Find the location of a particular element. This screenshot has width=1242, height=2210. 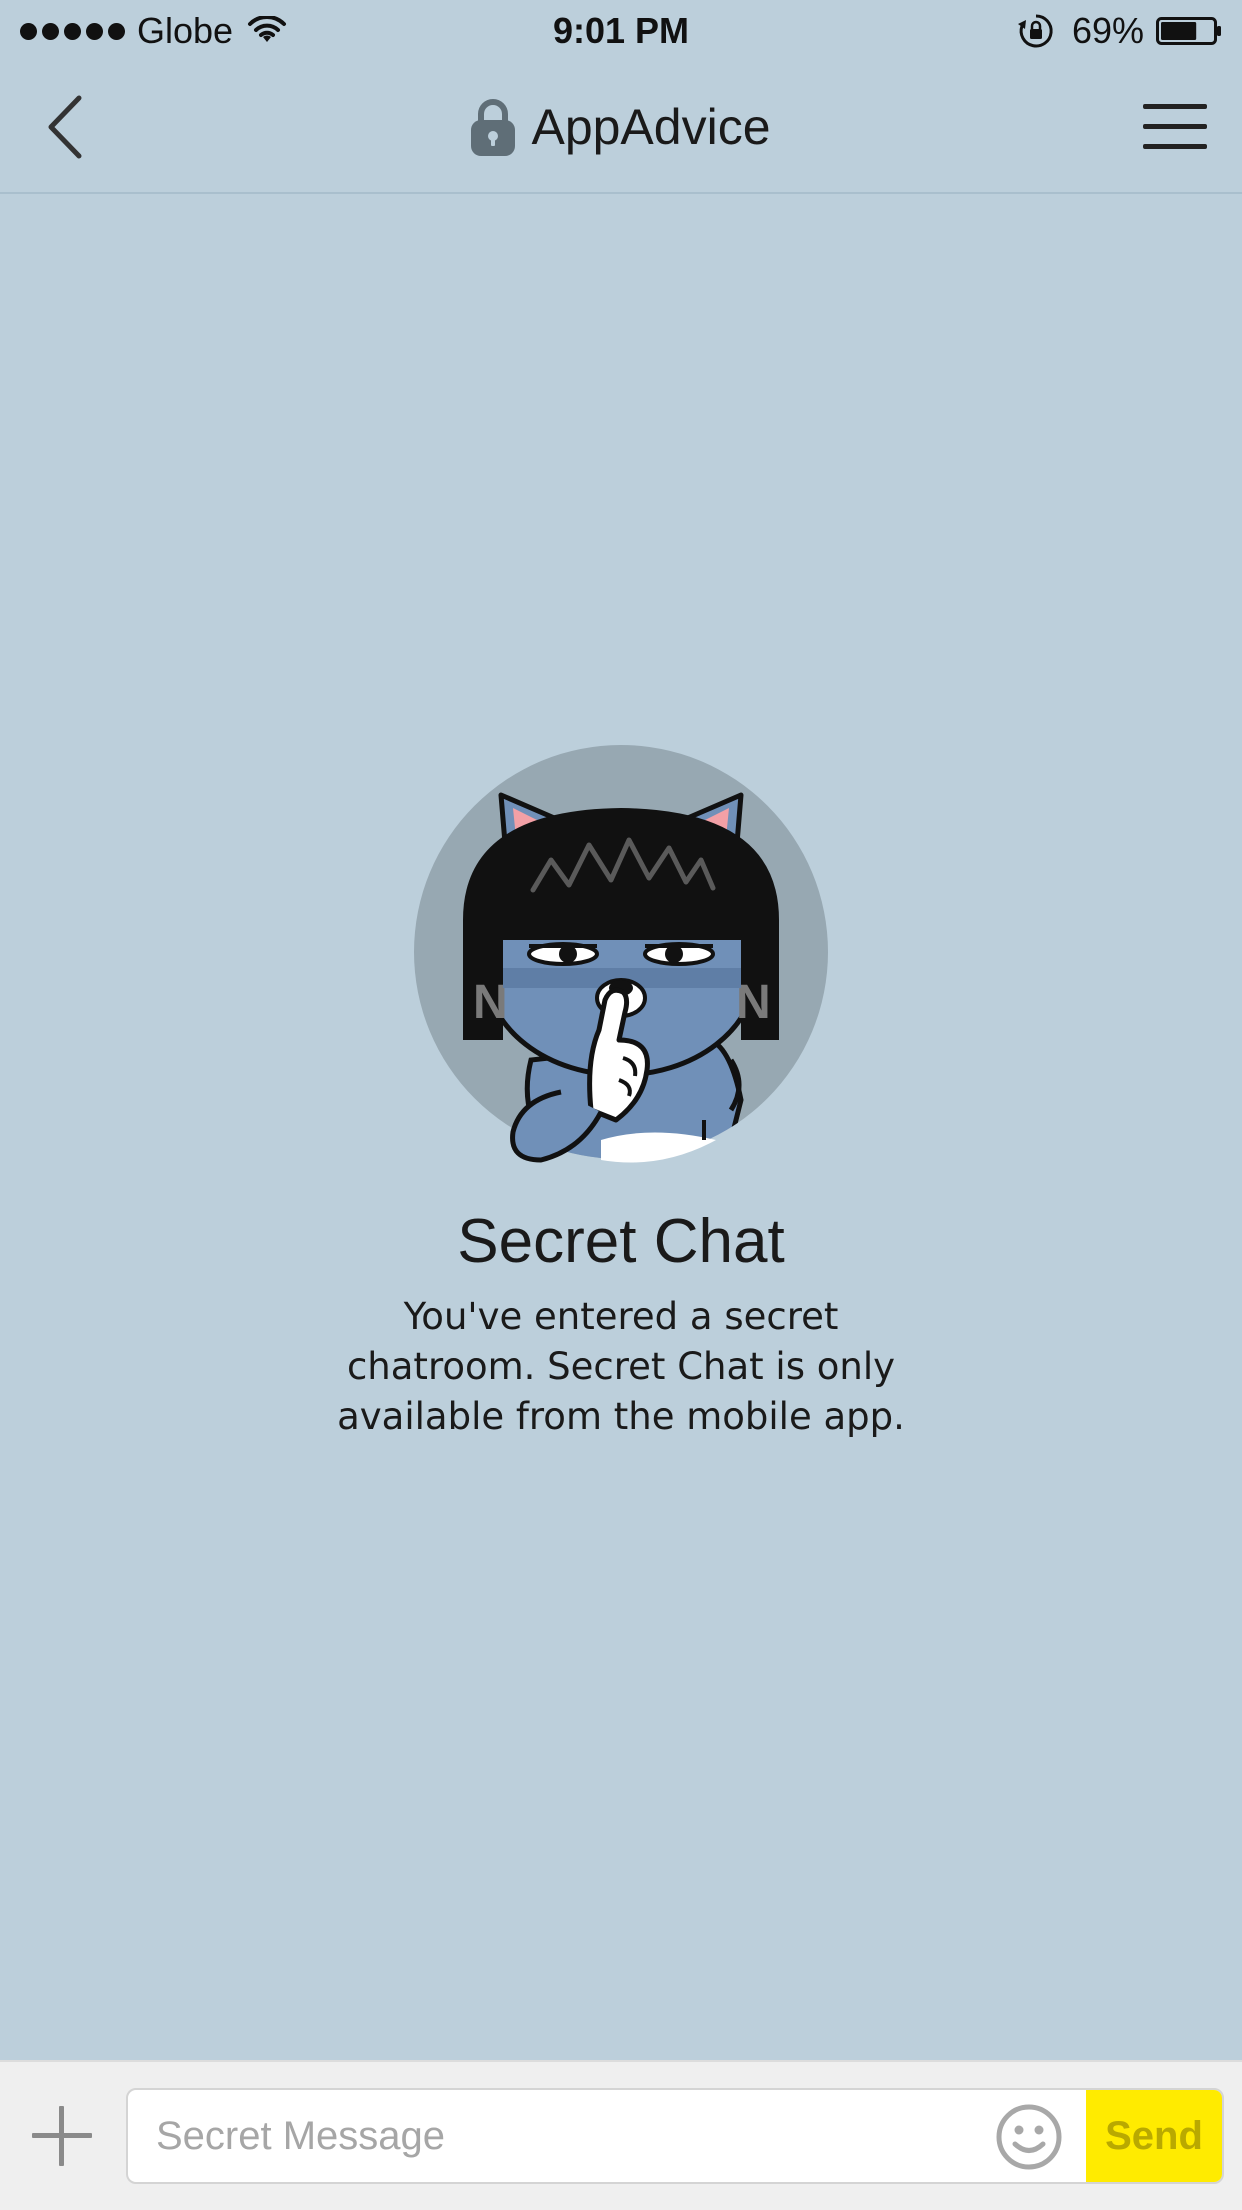

plus-icon is located at coordinates (62, 2136).